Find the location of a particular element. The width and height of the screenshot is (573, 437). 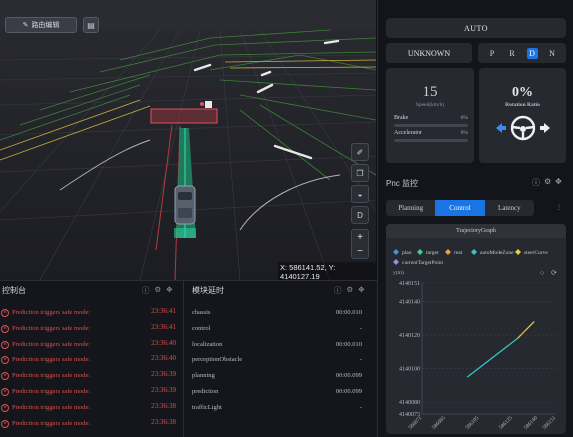

zoom-out-button: − is located at coordinates (360, 251).